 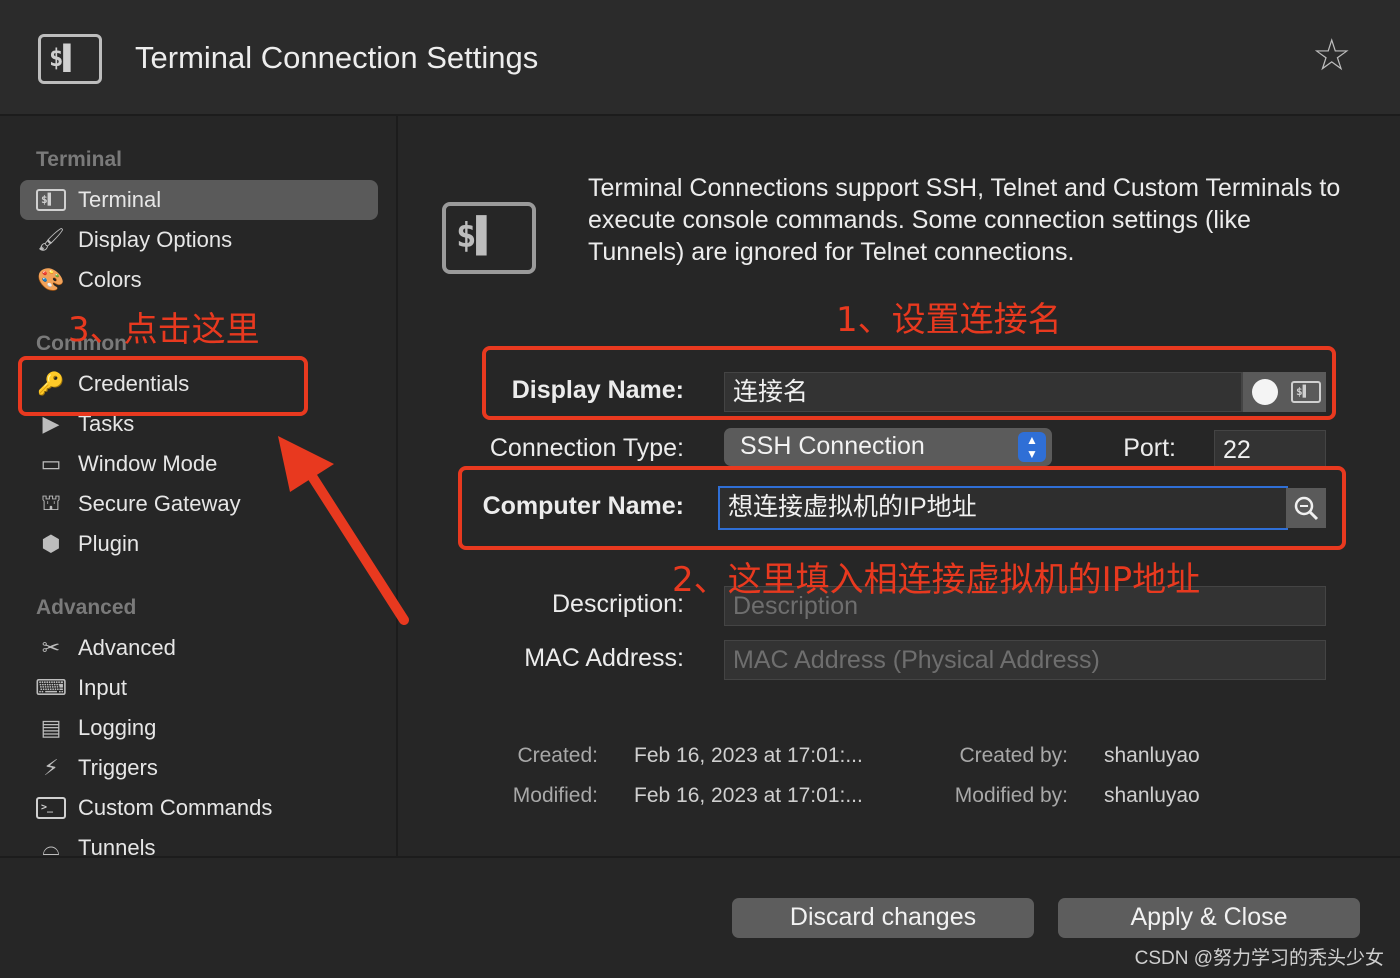 What do you see at coordinates (343, 530) in the screenshot?
I see `annotation-arrow-icon` at bounding box center [343, 530].